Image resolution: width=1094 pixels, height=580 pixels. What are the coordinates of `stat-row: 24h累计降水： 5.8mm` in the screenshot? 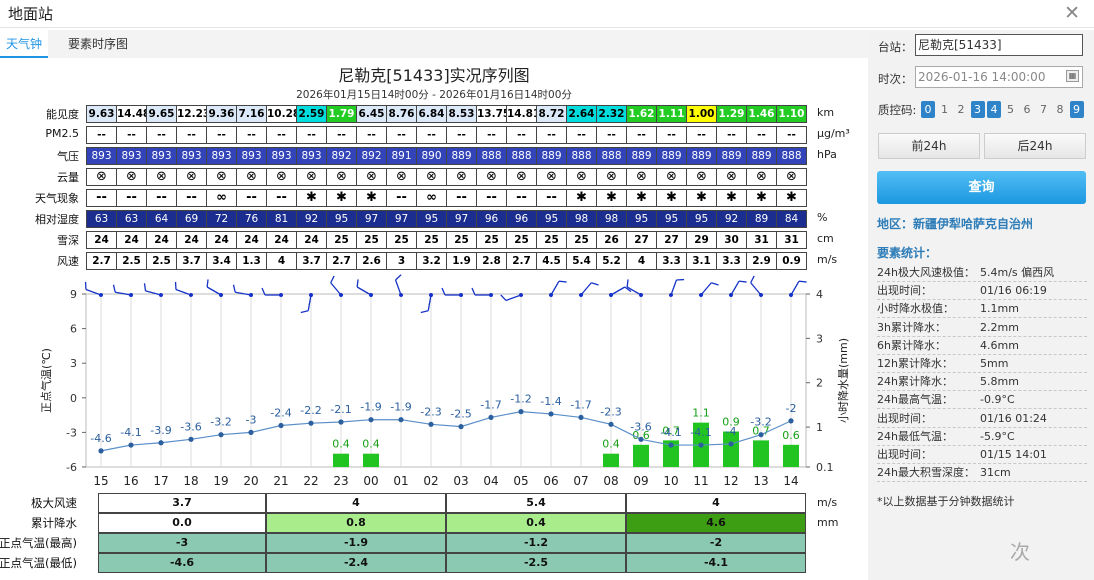 It's located at (982, 382).